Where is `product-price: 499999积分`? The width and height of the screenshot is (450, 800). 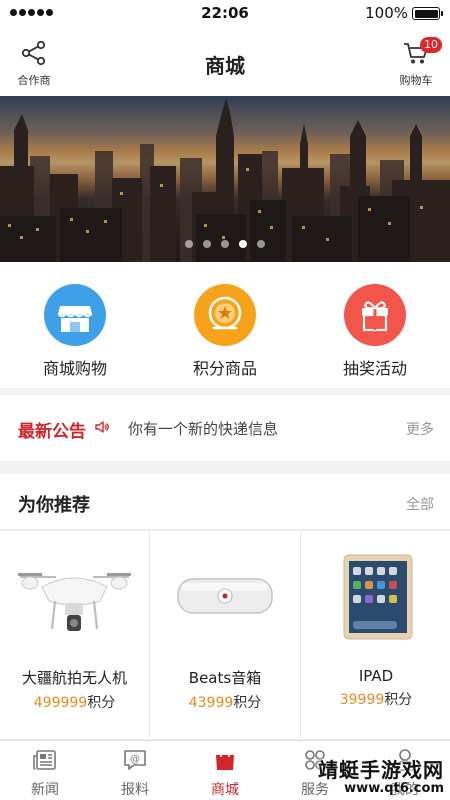 product-price: 499999积分 is located at coordinates (74, 703).